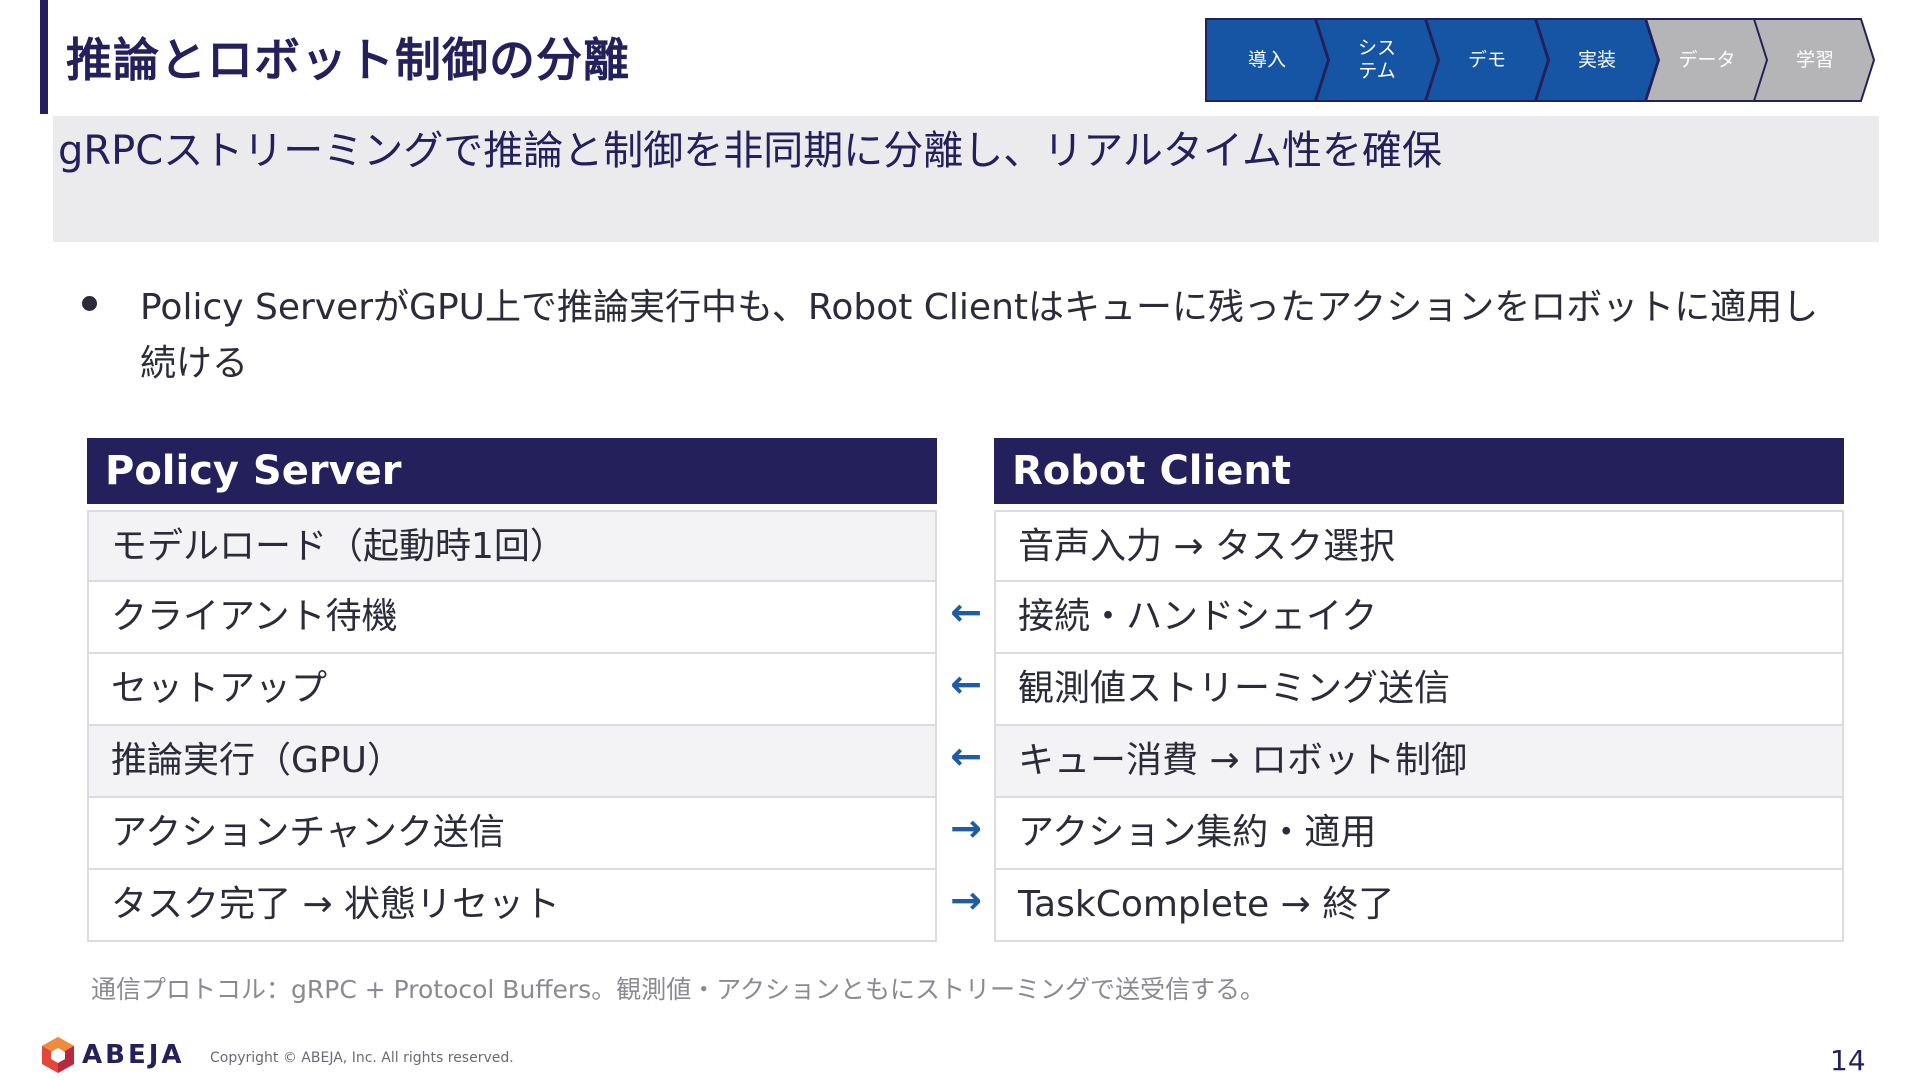 The width and height of the screenshot is (1920, 1080). I want to click on nav-step-training: 学習, so click(1815, 60).